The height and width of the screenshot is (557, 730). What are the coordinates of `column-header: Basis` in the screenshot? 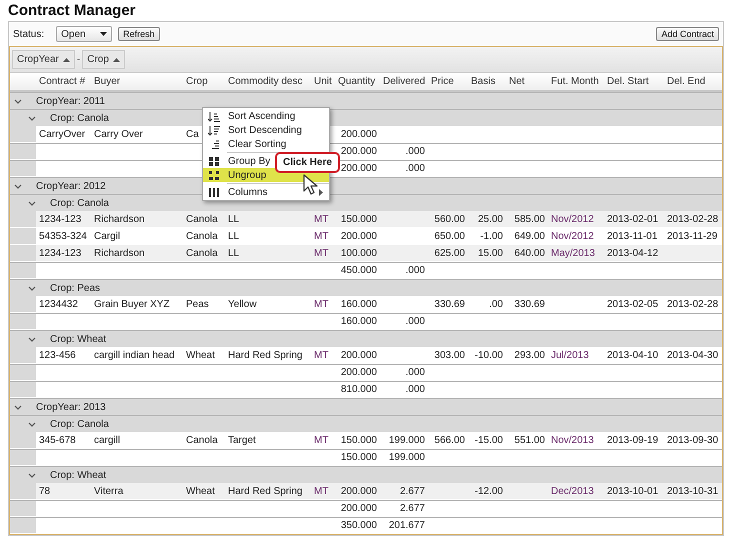 It's located at (483, 81).